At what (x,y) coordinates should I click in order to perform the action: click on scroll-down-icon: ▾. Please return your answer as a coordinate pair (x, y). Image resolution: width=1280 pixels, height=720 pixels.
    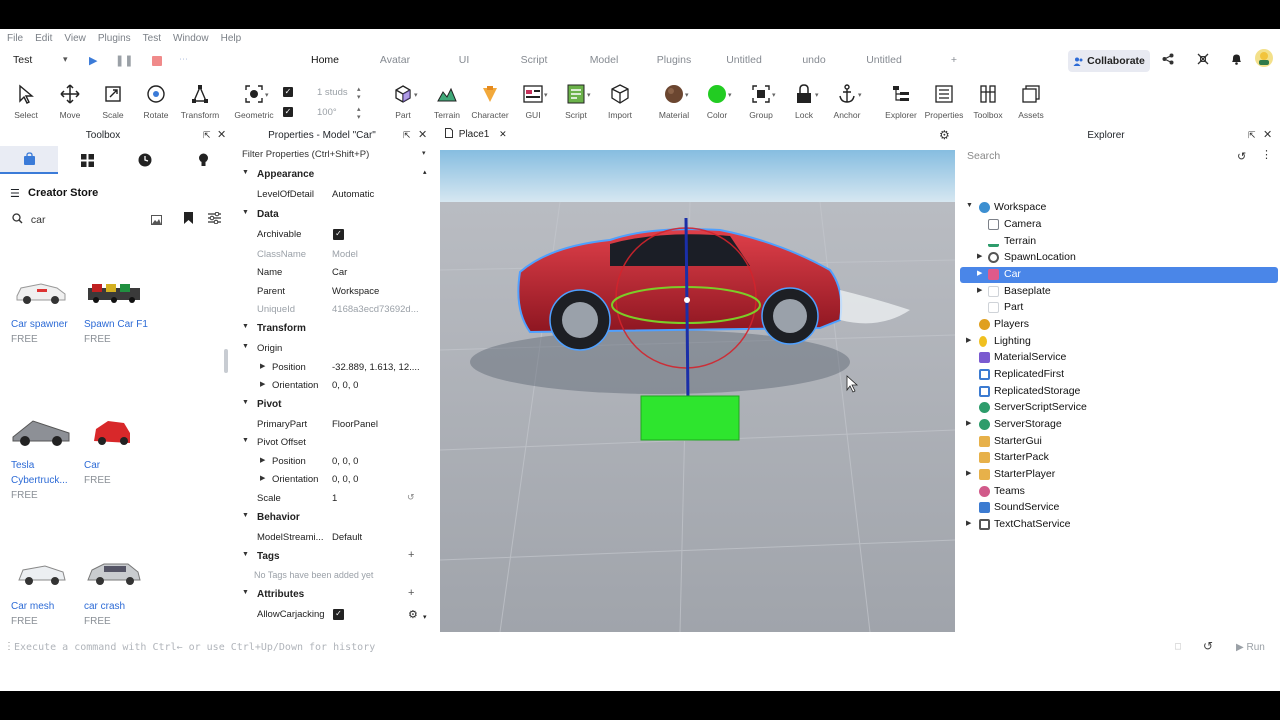
    Looking at the image, I should click on (425, 617).